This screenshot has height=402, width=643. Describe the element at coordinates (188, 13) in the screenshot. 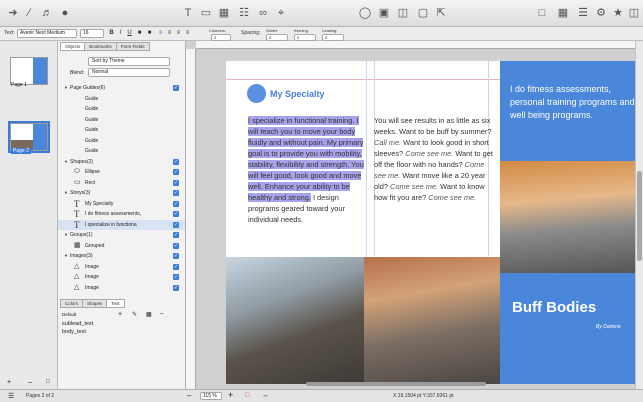

I see `text-tool-icon: T` at that location.